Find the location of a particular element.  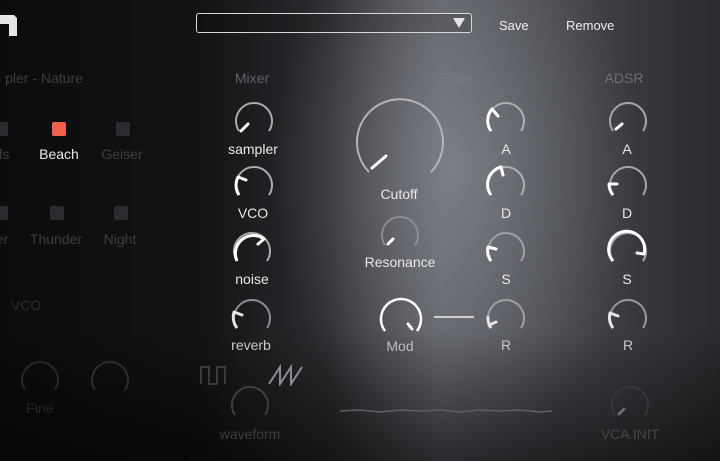

pad-square-thunder is located at coordinates (57, 213).